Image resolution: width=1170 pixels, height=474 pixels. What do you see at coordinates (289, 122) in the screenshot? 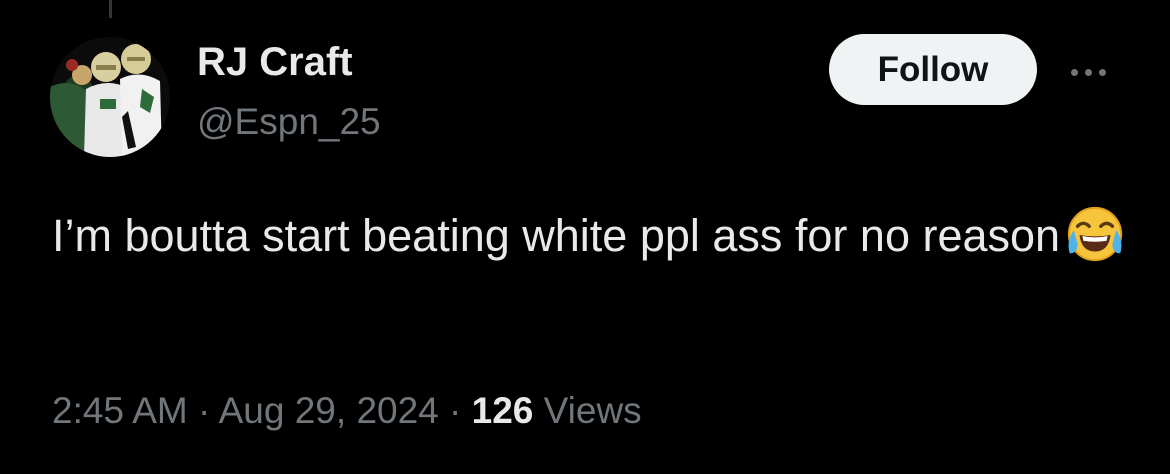
I see `author-handle: @Espn_25` at bounding box center [289, 122].